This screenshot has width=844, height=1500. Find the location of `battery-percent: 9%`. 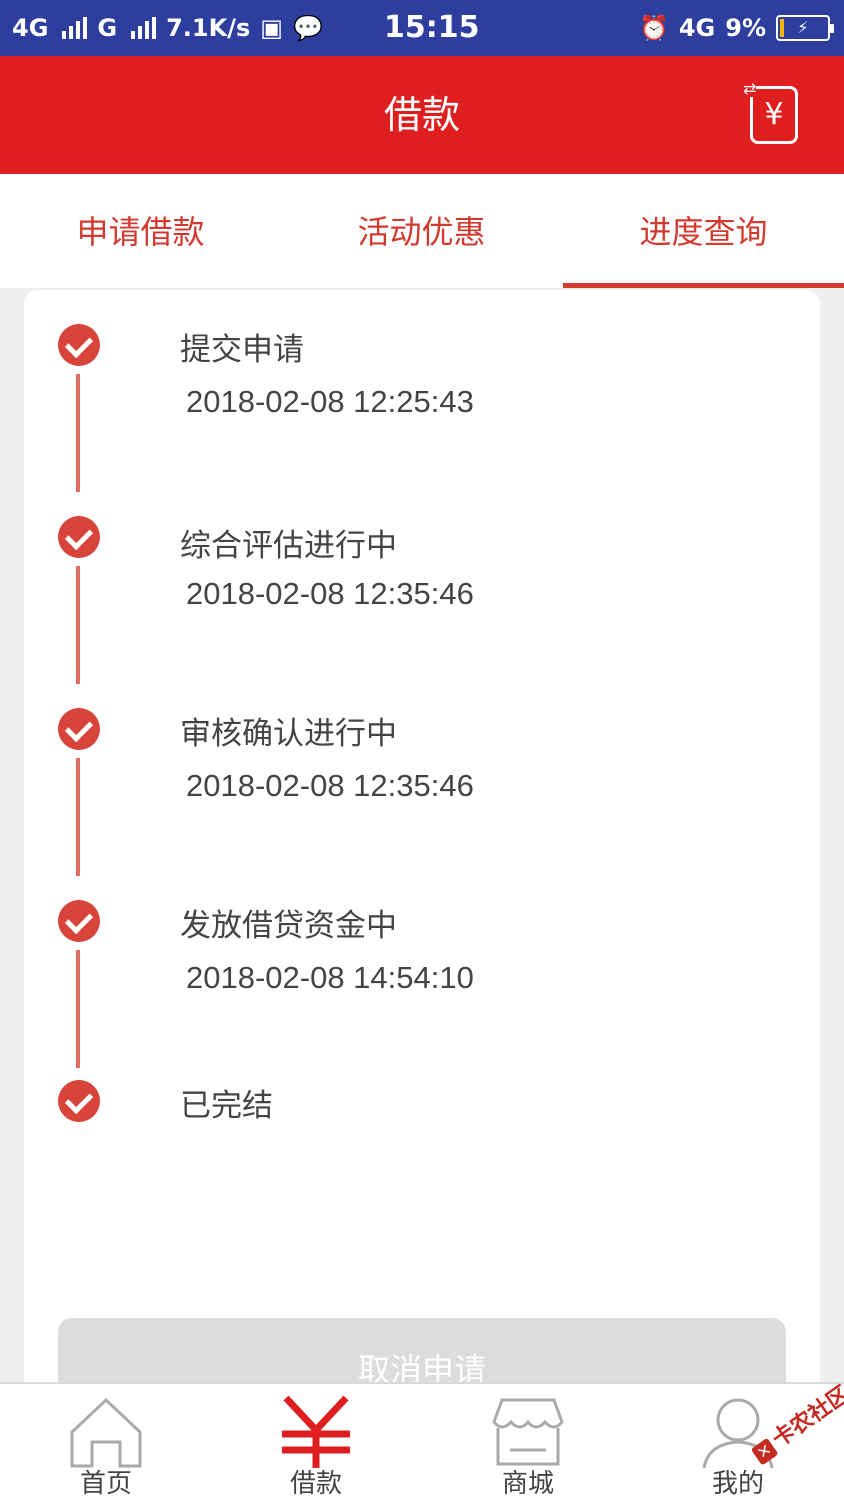

battery-percent: 9% is located at coordinates (745, 28).